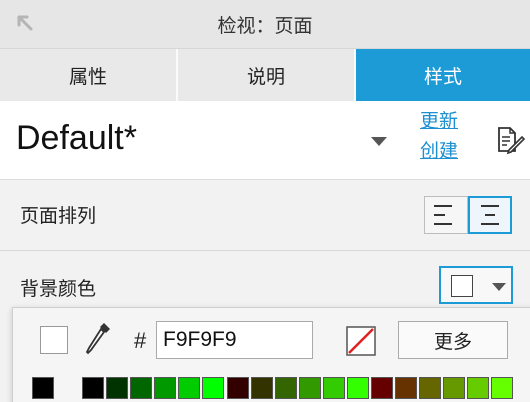  I want to click on tab-properties: 属性, so click(89, 75).